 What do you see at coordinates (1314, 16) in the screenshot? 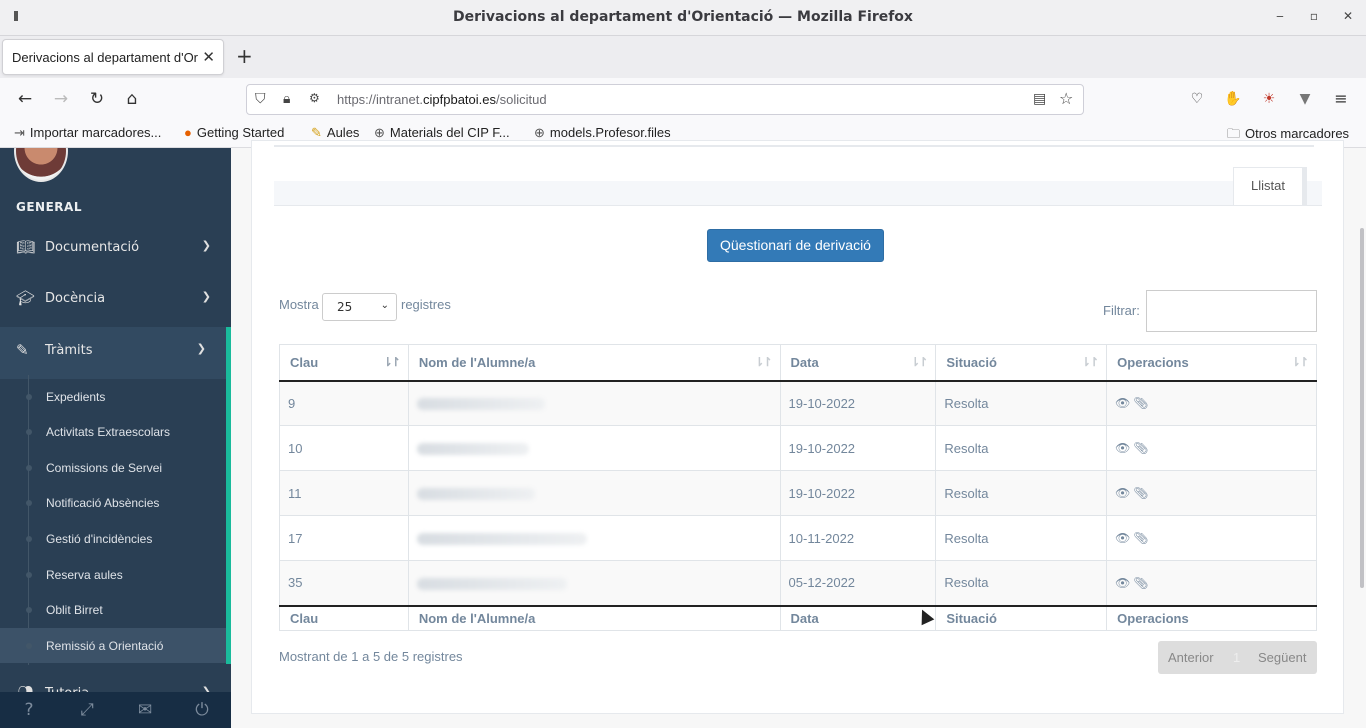
I see `maximize-icon: ▫` at bounding box center [1314, 16].